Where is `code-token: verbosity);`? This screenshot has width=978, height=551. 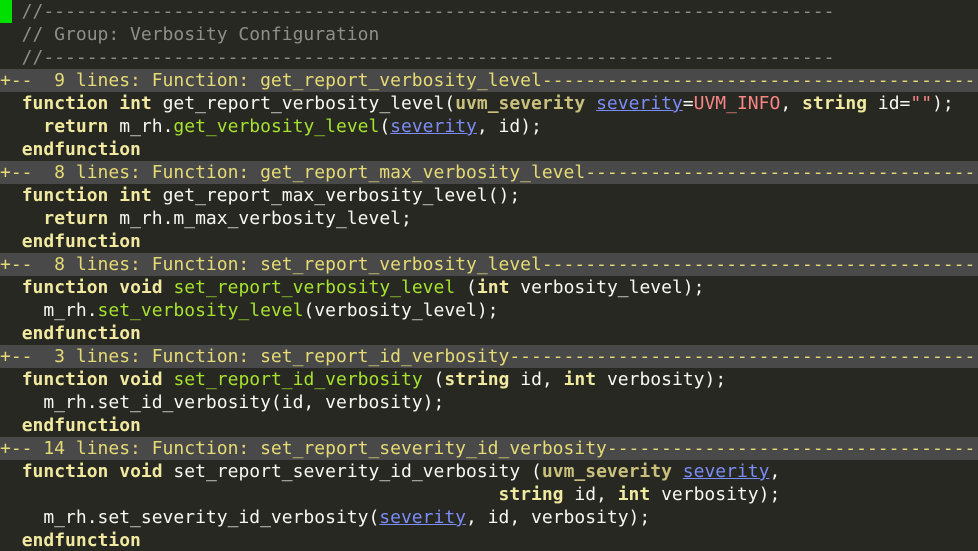
code-token: verbosity); is located at coordinates (661, 379).